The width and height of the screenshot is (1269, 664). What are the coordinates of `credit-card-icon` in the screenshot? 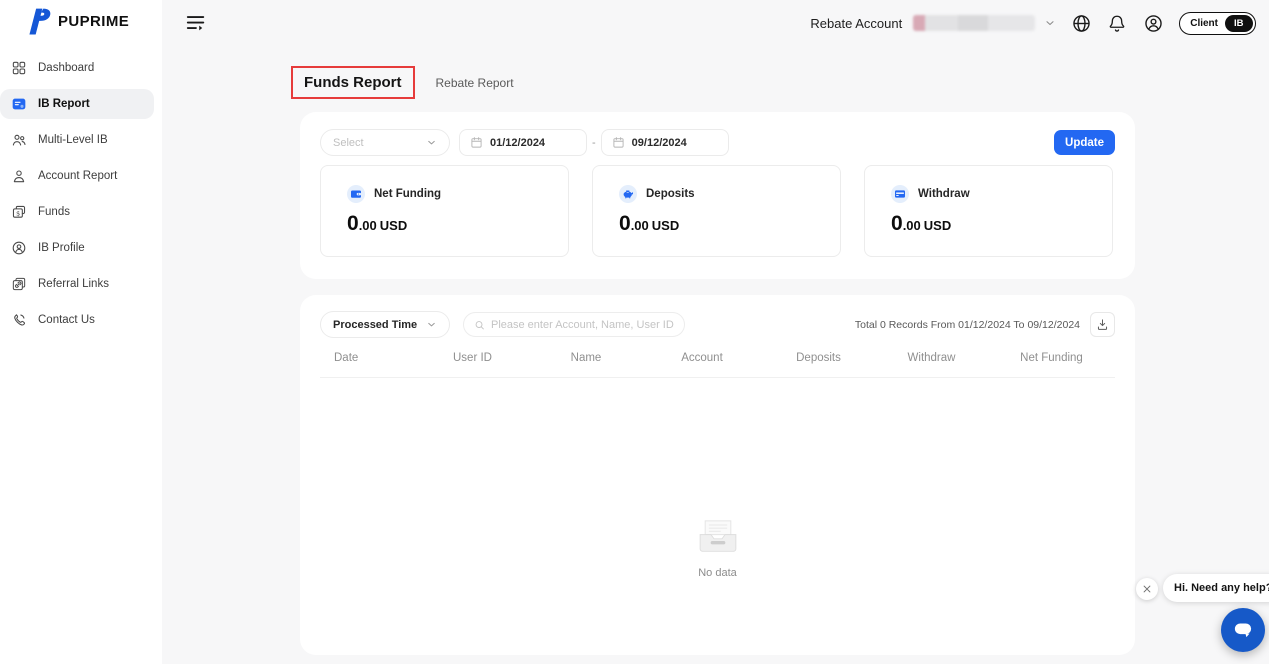 It's located at (900, 194).